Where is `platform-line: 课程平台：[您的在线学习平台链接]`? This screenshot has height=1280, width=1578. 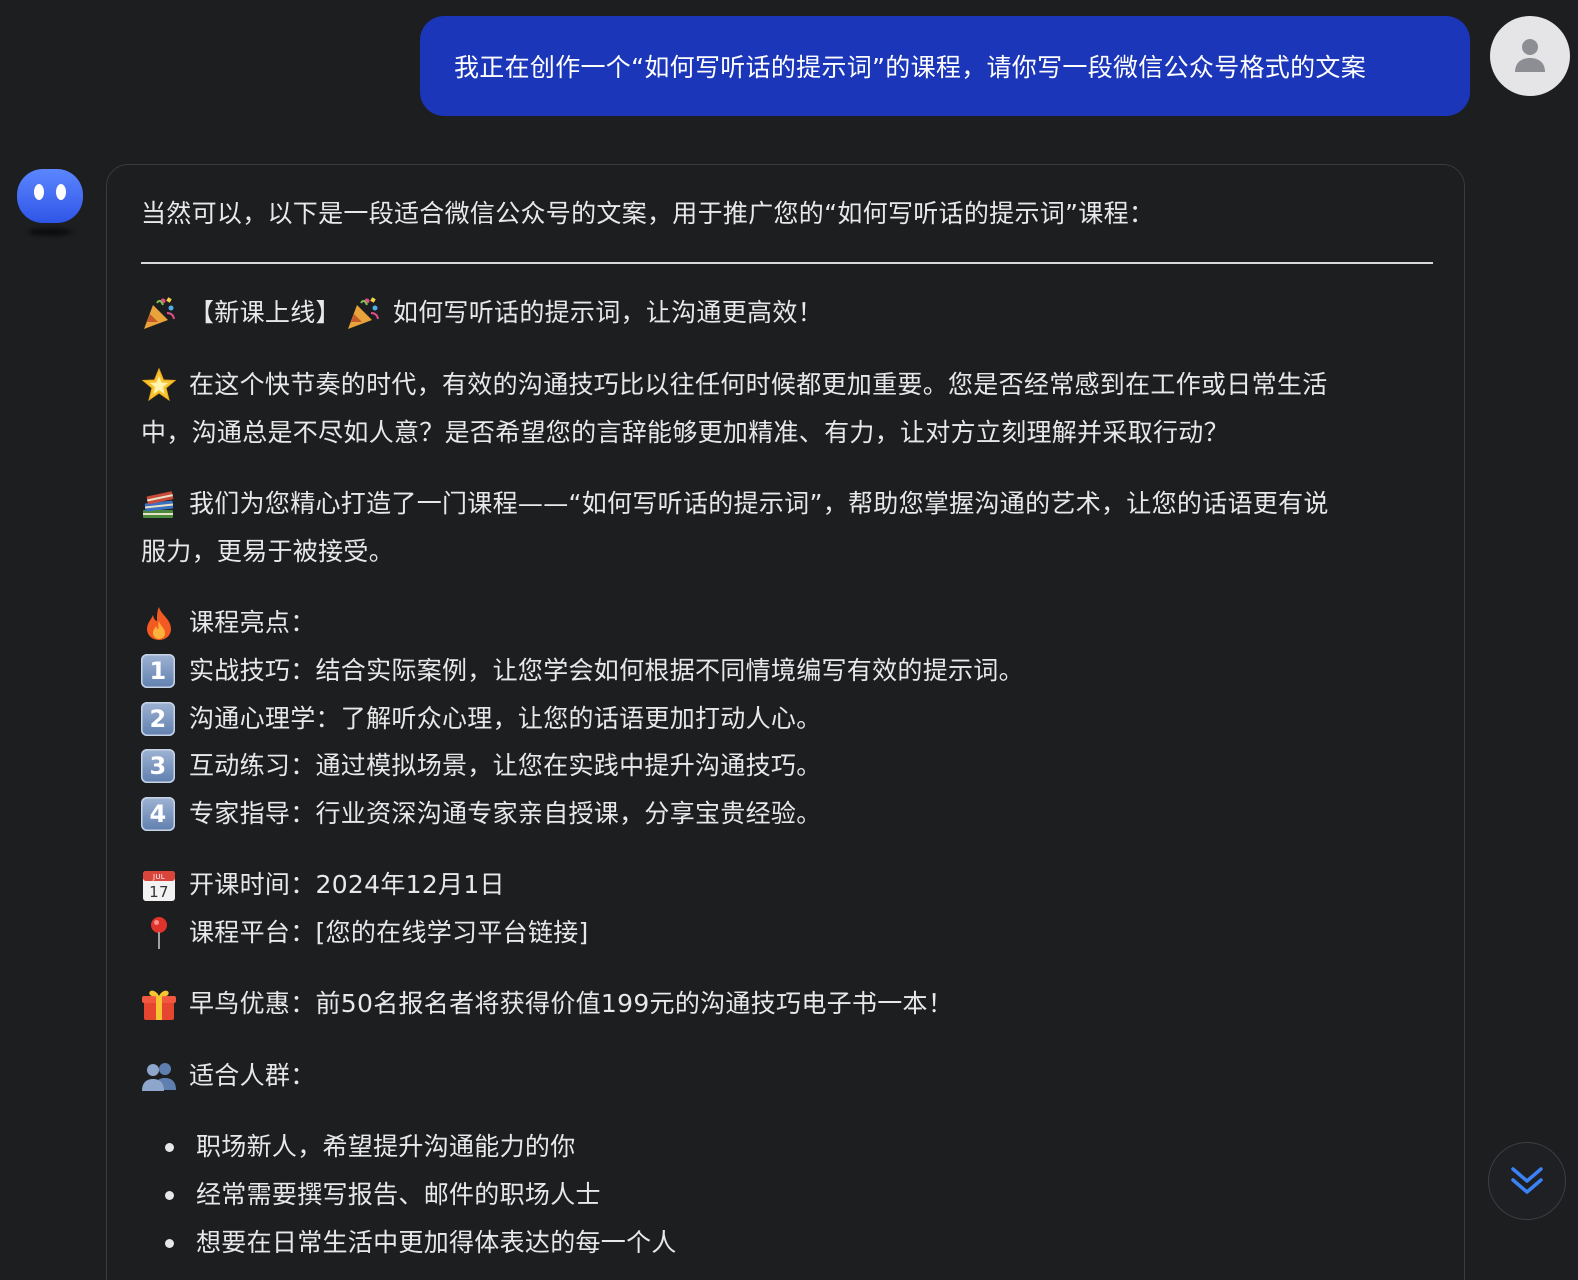 platform-line: 课程平台：[您的在线学习平台链接] is located at coordinates (365, 933).